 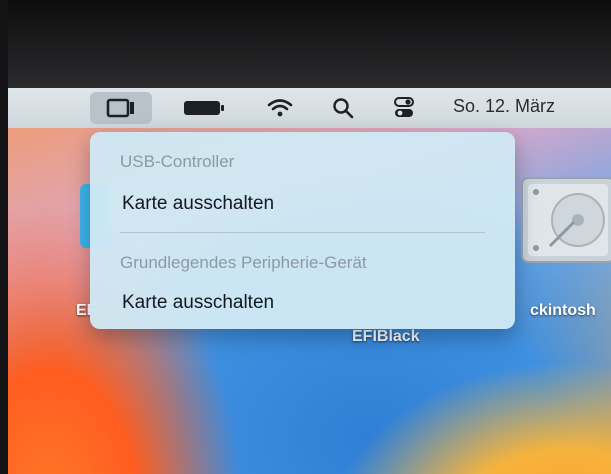 What do you see at coordinates (309, 108) in the screenshot?
I see `menu-bar: So. 12. März` at bounding box center [309, 108].